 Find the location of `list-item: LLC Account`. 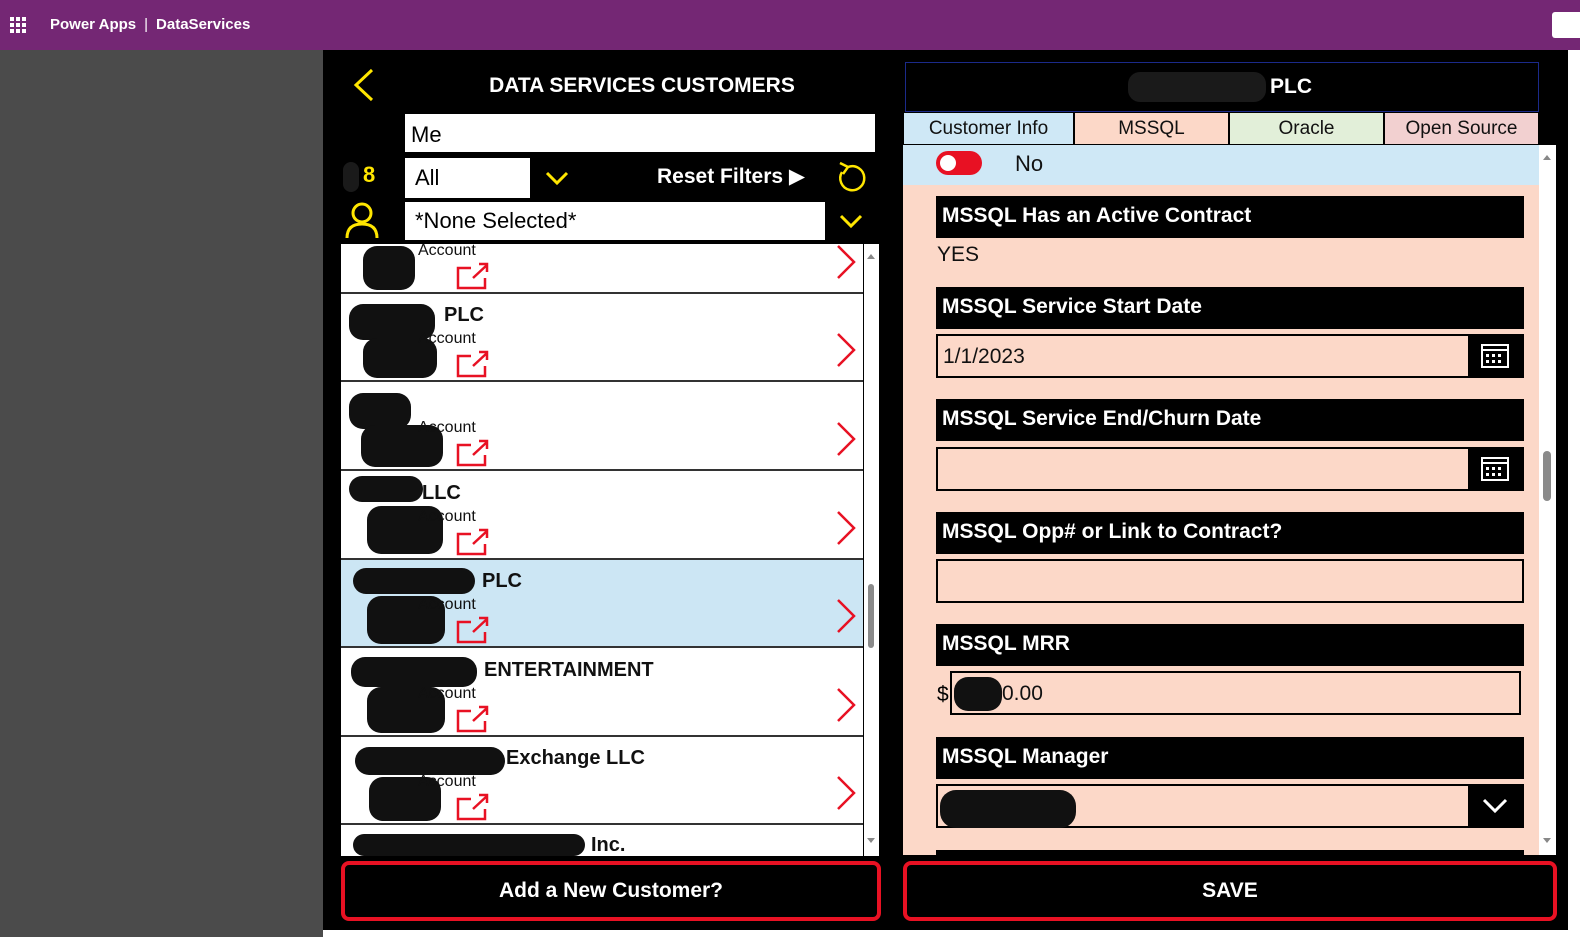

list-item: LLC Account is located at coordinates (602, 516).